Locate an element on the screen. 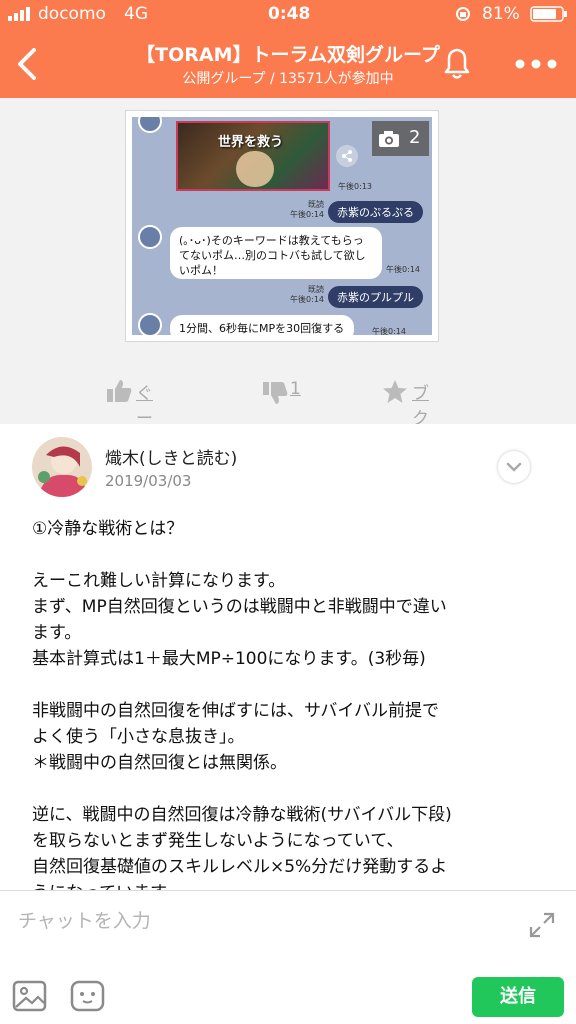 The height and width of the screenshot is (1024, 576). comment-menu-button is located at coordinates (514, 467).